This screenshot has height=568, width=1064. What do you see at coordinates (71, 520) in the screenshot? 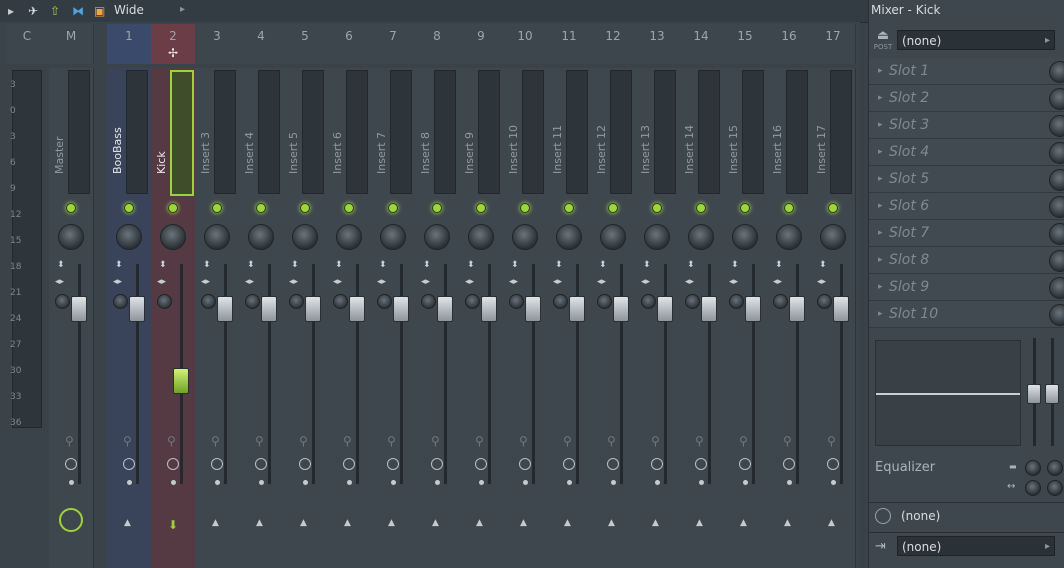
I see `master-send-knob` at bounding box center [71, 520].